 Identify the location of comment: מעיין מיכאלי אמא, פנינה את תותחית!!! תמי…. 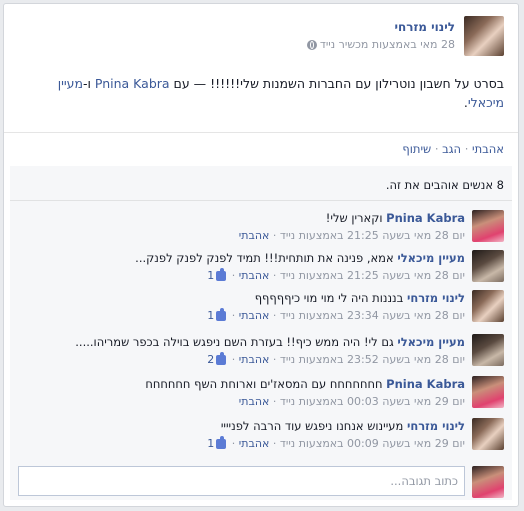
(261, 270).